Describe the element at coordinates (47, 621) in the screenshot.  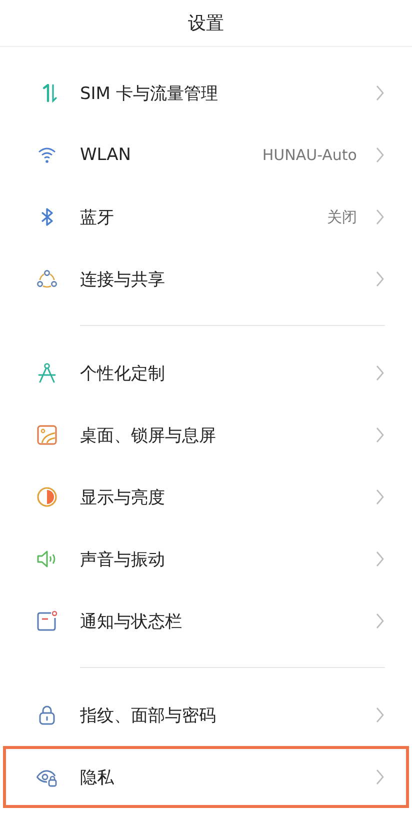
I see `notification-icon` at that location.